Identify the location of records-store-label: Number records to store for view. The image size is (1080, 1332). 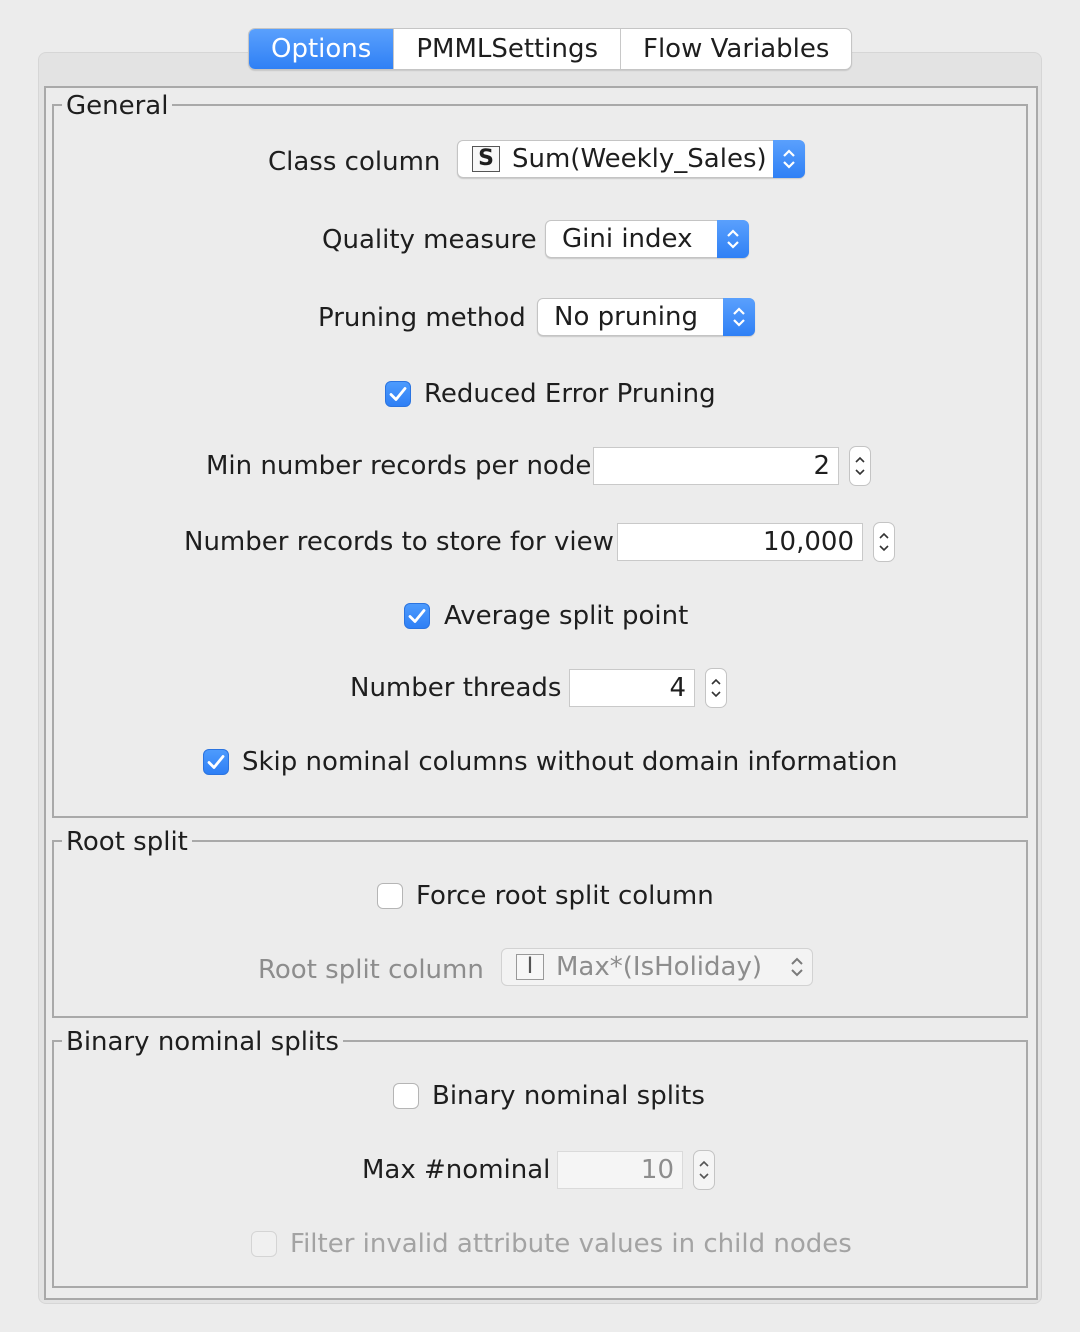
(399, 542).